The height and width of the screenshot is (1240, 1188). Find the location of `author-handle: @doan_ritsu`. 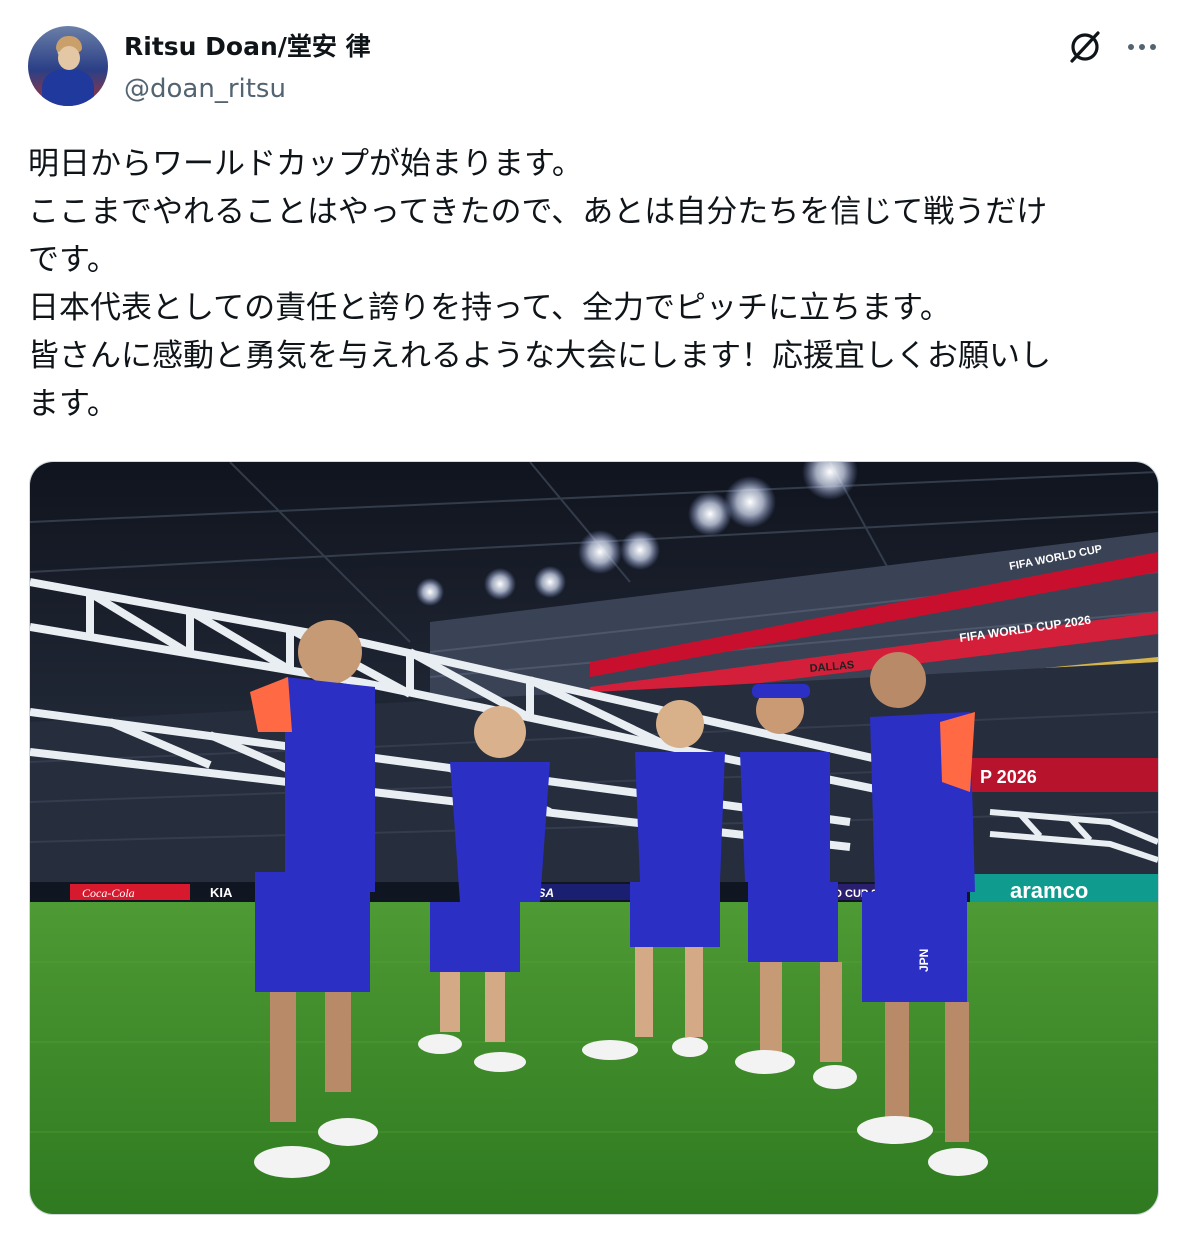

author-handle: @doan_ritsu is located at coordinates (205, 89).